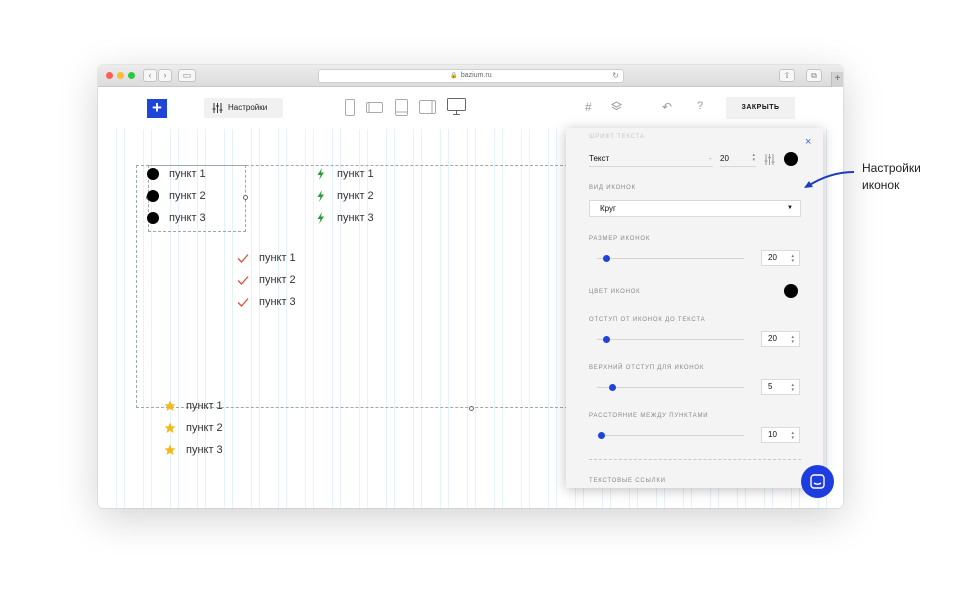  Describe the element at coordinates (667, 107) in the screenshot. I see `undo-icon: ↶` at that location.